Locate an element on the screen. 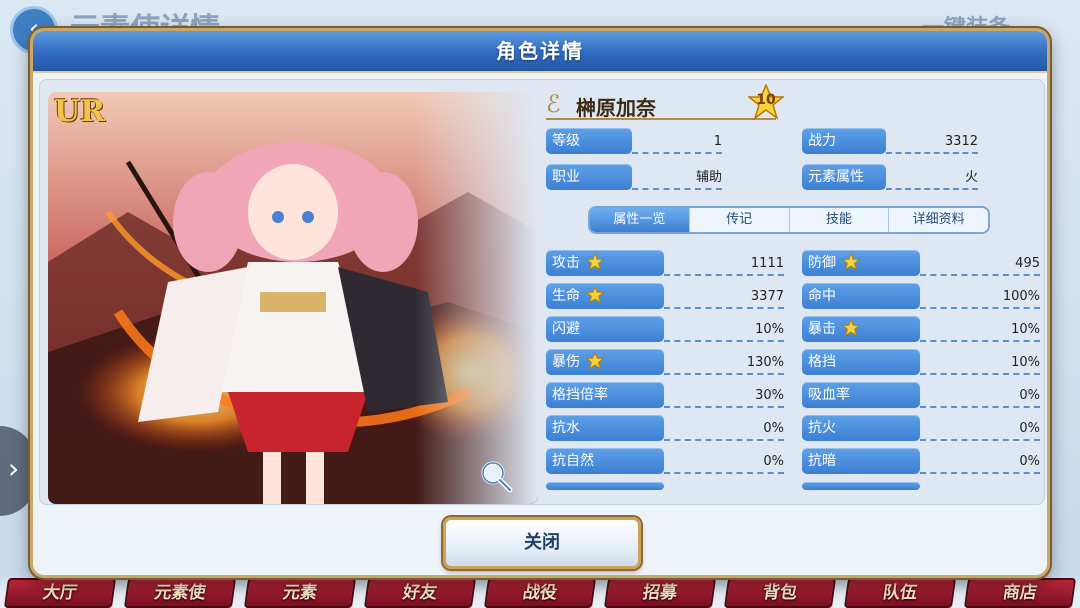 The width and height of the screenshot is (1080, 608). flourish-icon: ℰ is located at coordinates (553, 104).